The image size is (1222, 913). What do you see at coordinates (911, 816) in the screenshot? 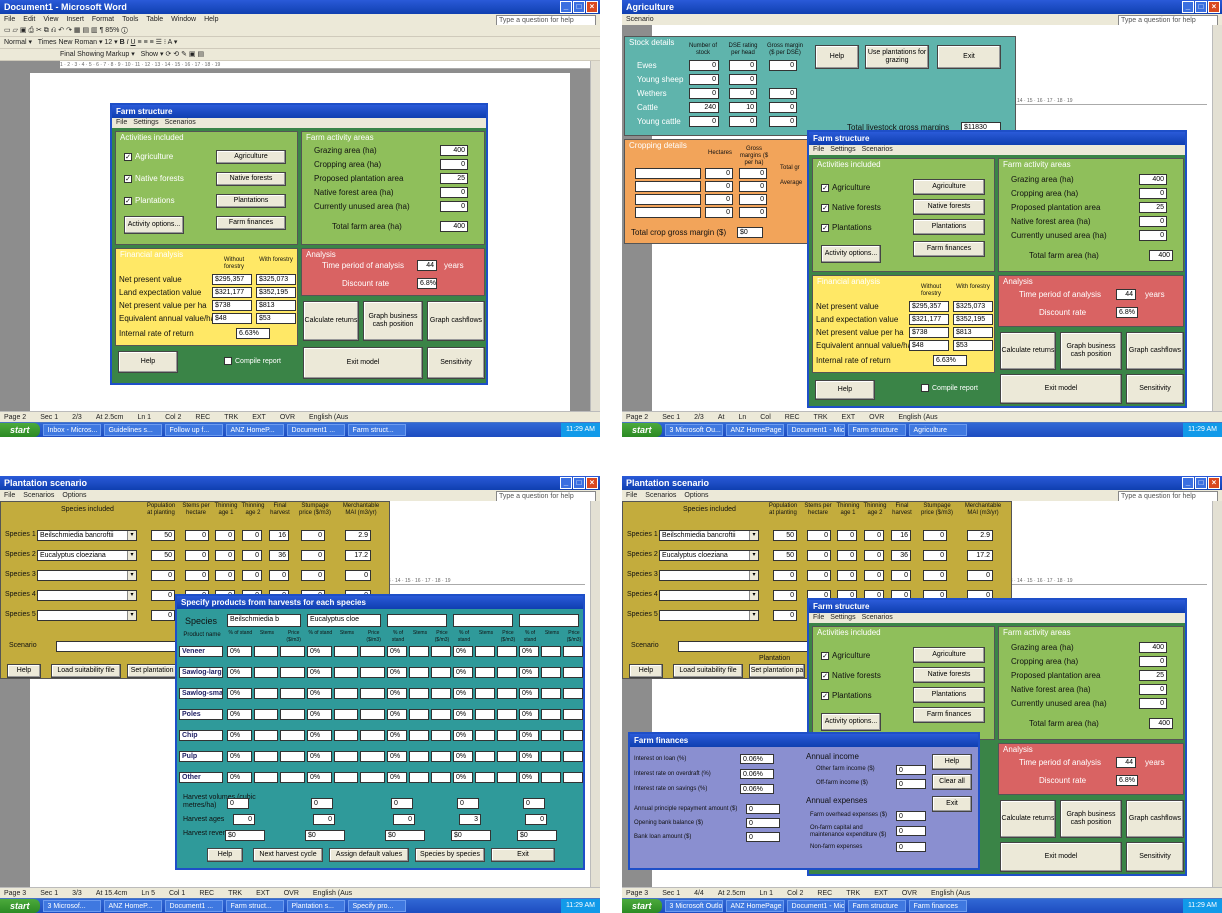
I see `farm-overhead-field: 0` at bounding box center [911, 816].